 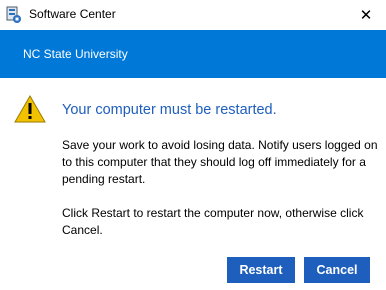 I want to click on restart-button: Restart, so click(x=261, y=270).